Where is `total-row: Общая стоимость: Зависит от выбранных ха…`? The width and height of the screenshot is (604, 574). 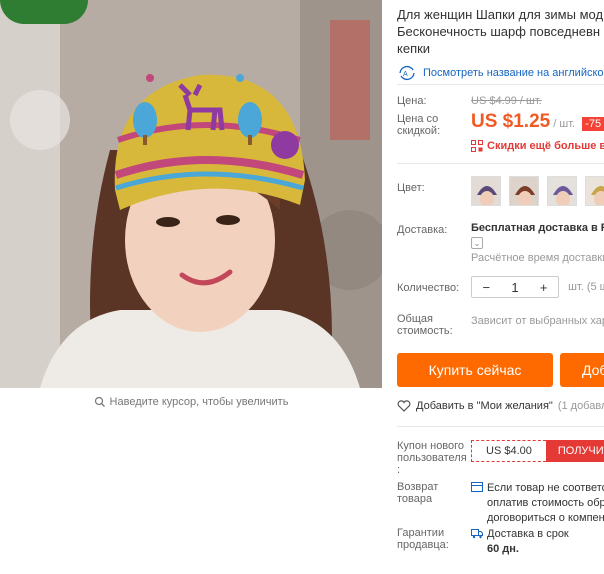 total-row: Общая стоимость: Зависит от выбранных ха… is located at coordinates (500, 326).